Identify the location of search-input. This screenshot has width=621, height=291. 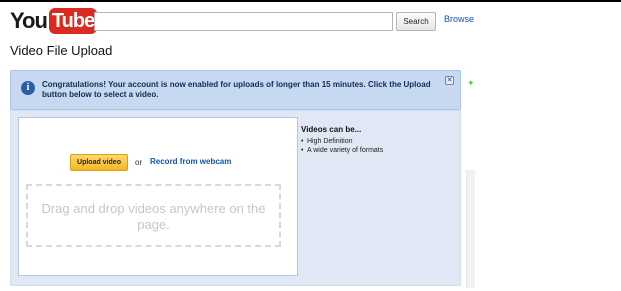
(243, 21).